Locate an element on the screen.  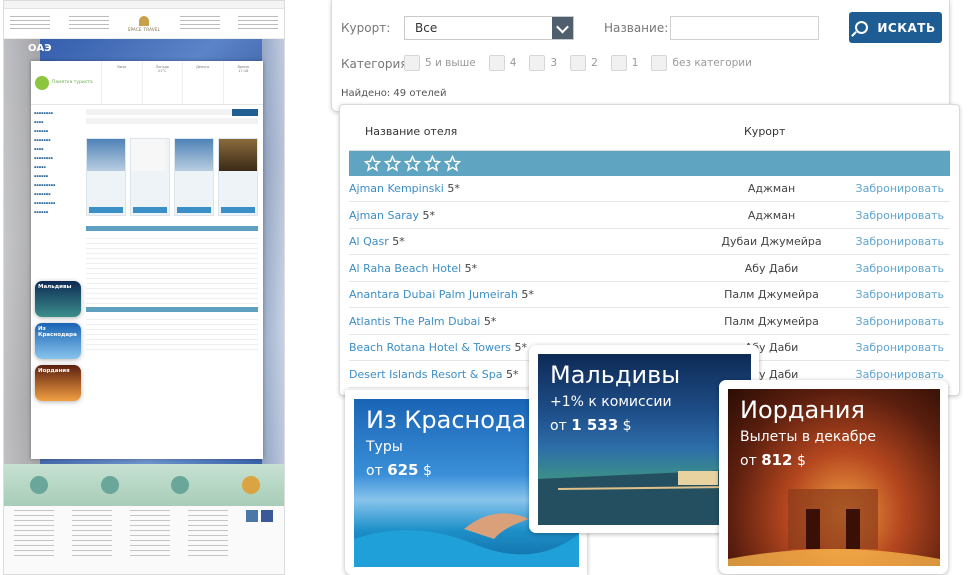
hotel-name: Ajman Saray is located at coordinates (384, 215).